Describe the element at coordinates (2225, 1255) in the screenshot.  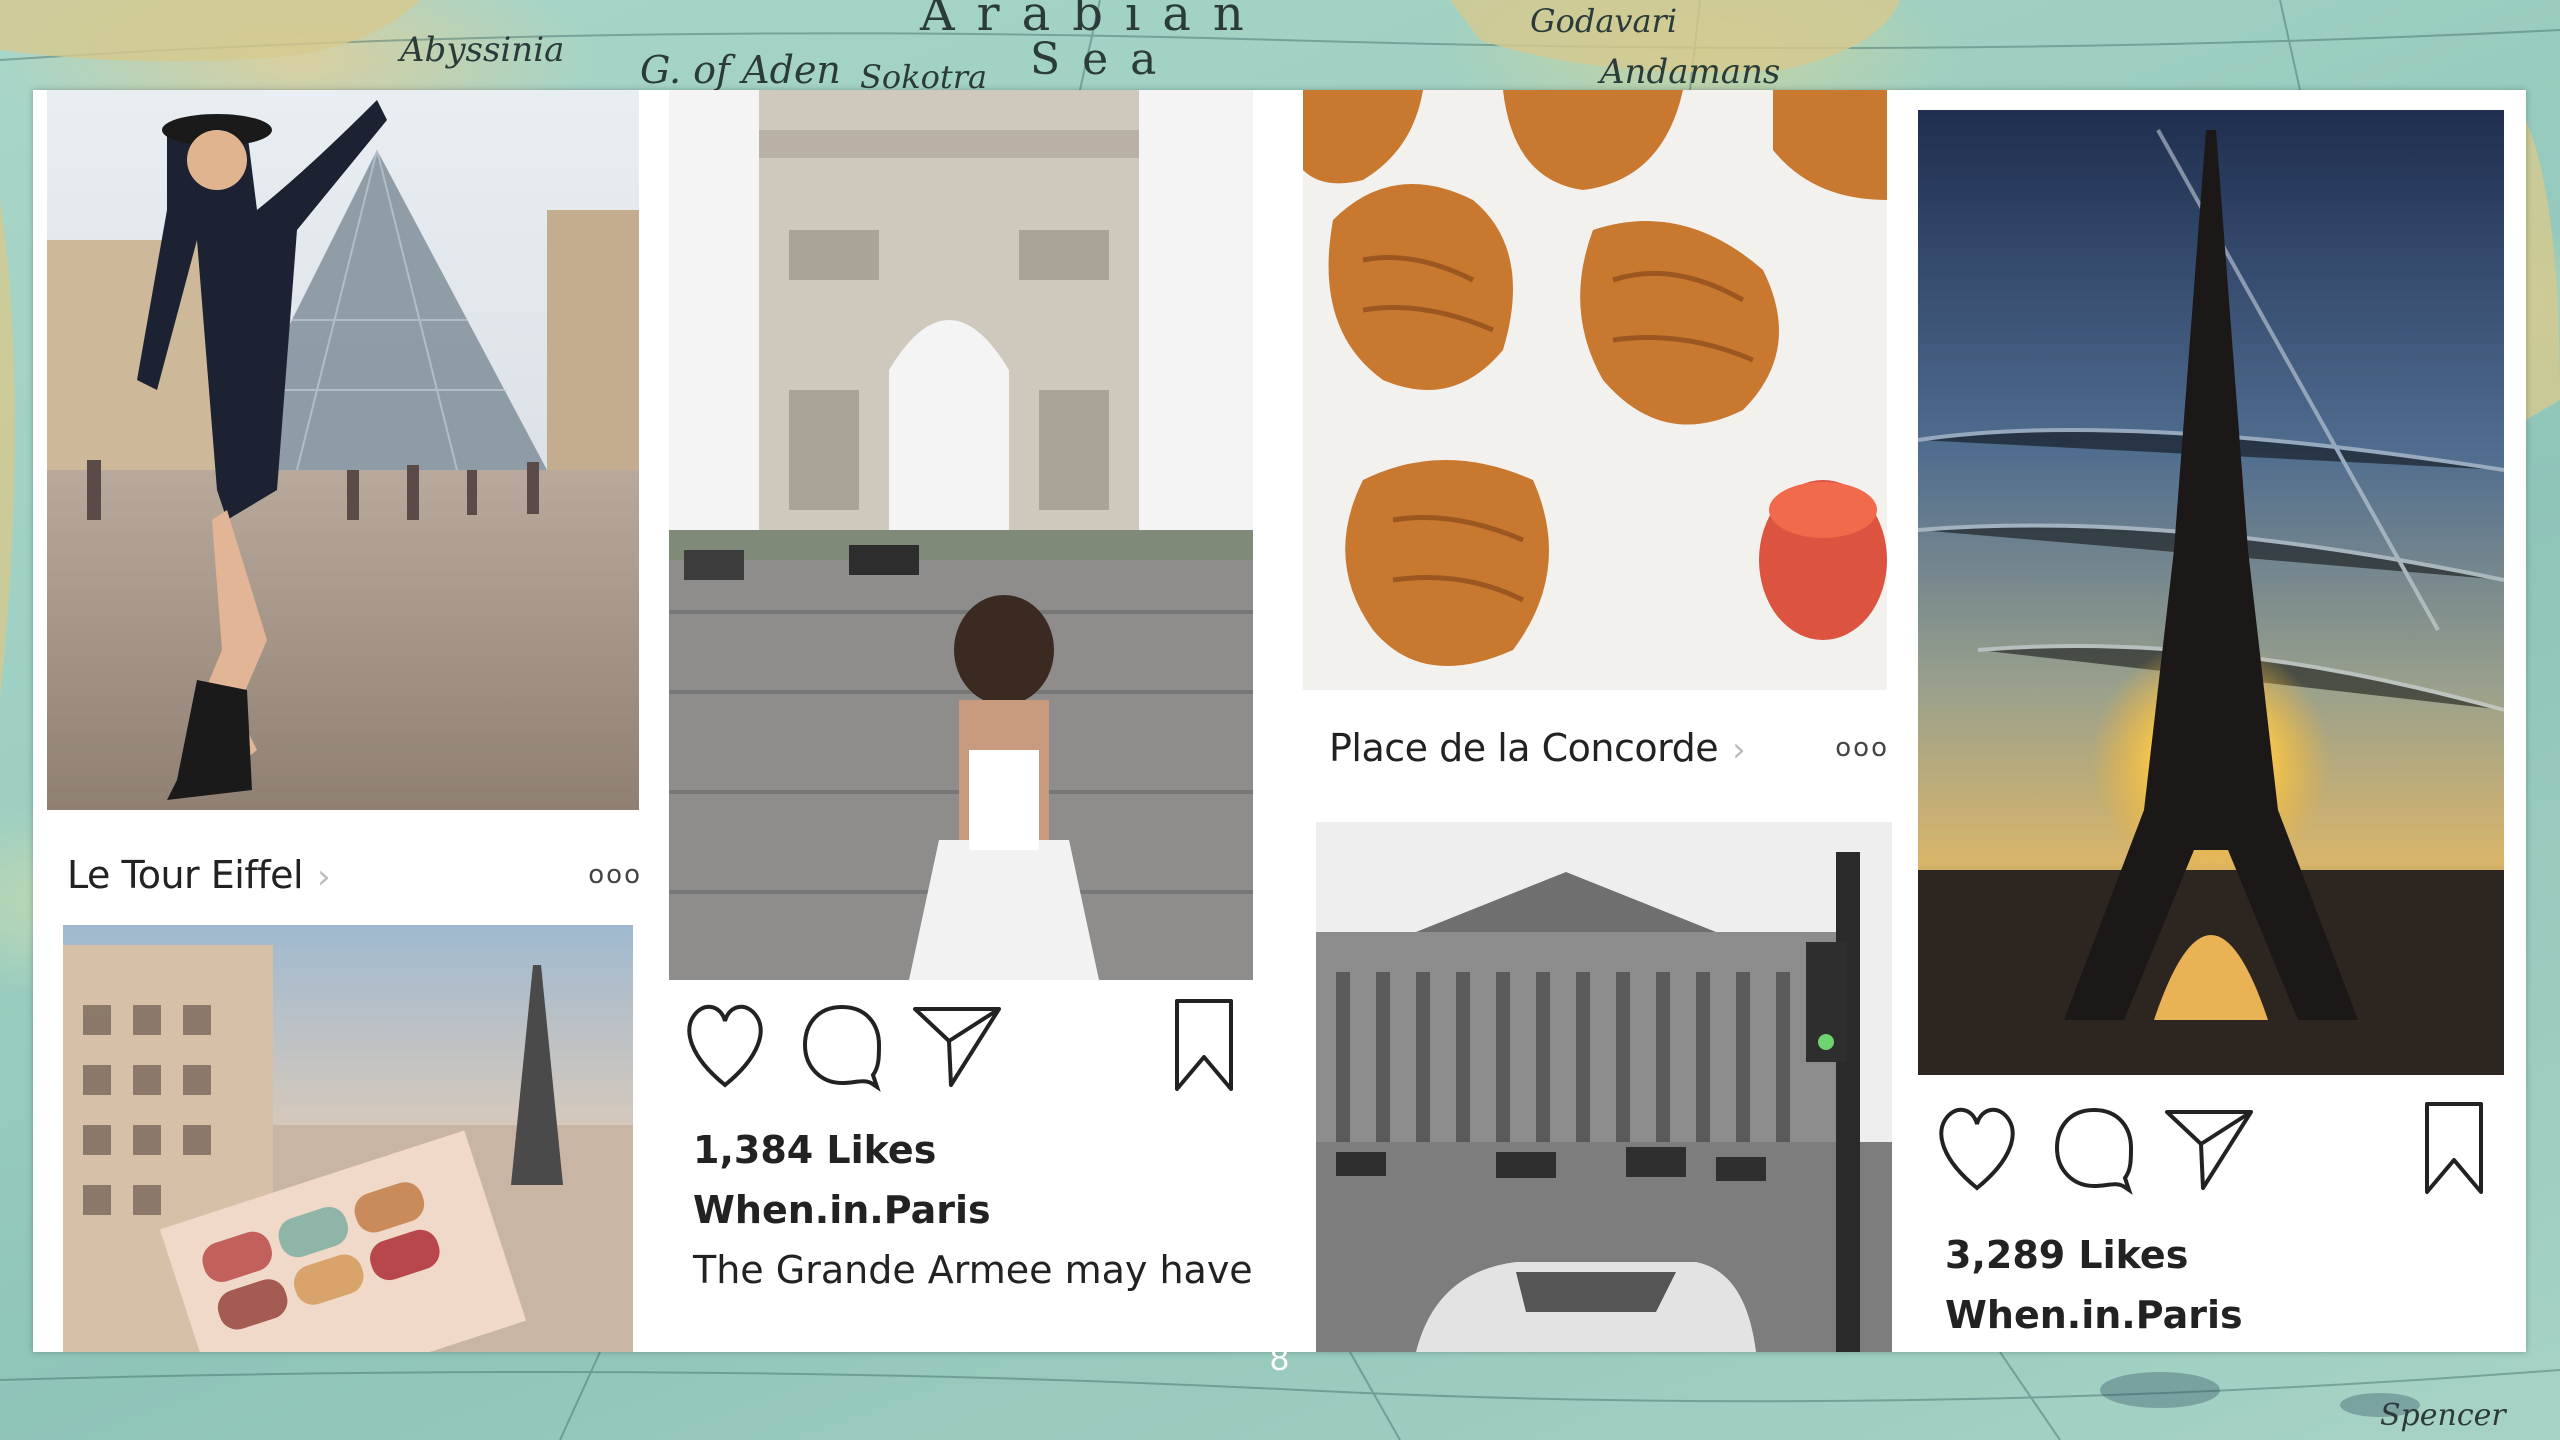
I see `likes-count: 3,289 Likes` at that location.